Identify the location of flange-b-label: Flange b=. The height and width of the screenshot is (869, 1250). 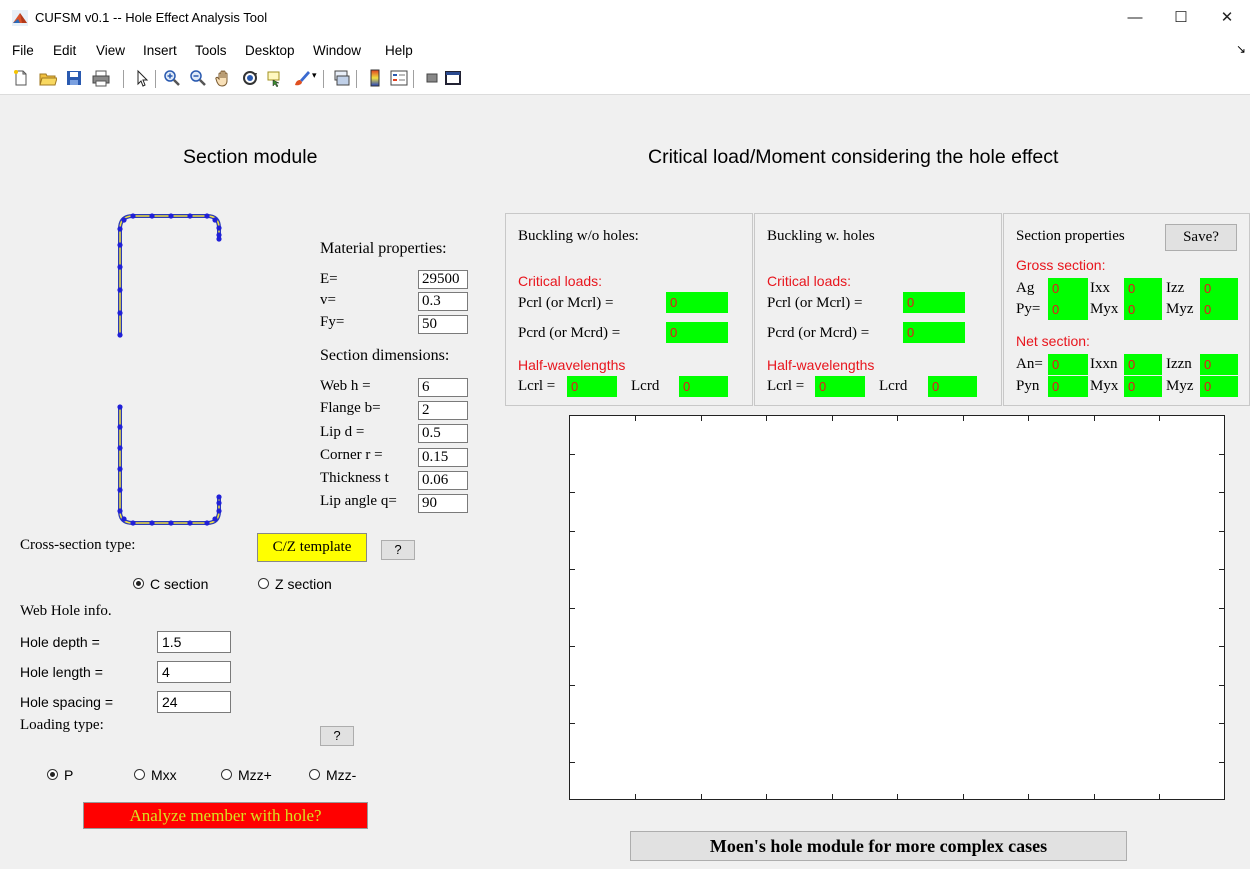
(350, 408).